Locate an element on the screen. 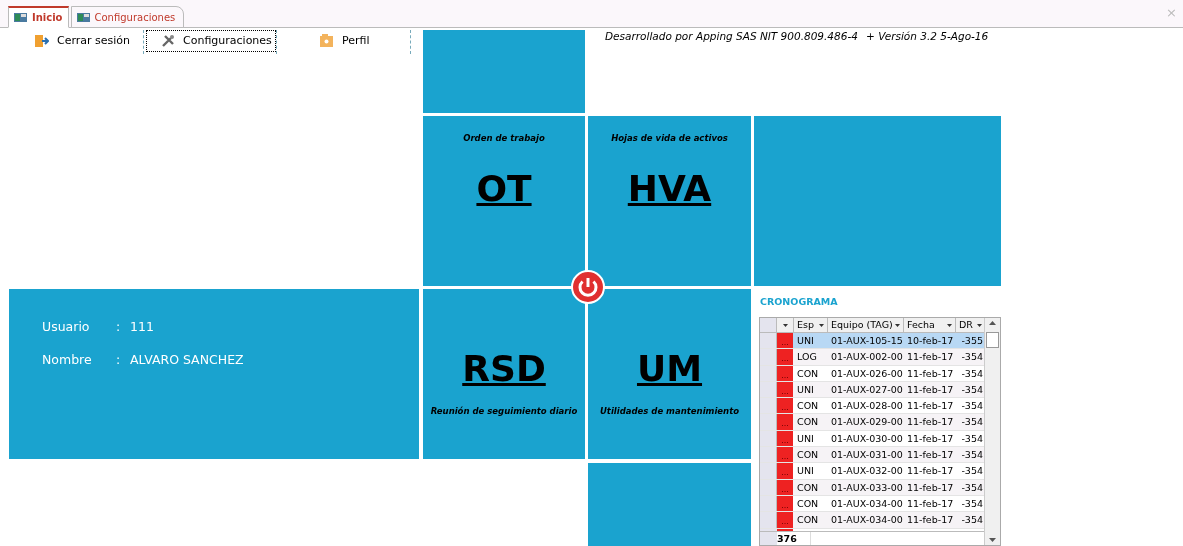 Image resolution: width=1183 pixels, height=546 pixels. table-cell-text: 10-feb-17 is located at coordinates (930, 341).